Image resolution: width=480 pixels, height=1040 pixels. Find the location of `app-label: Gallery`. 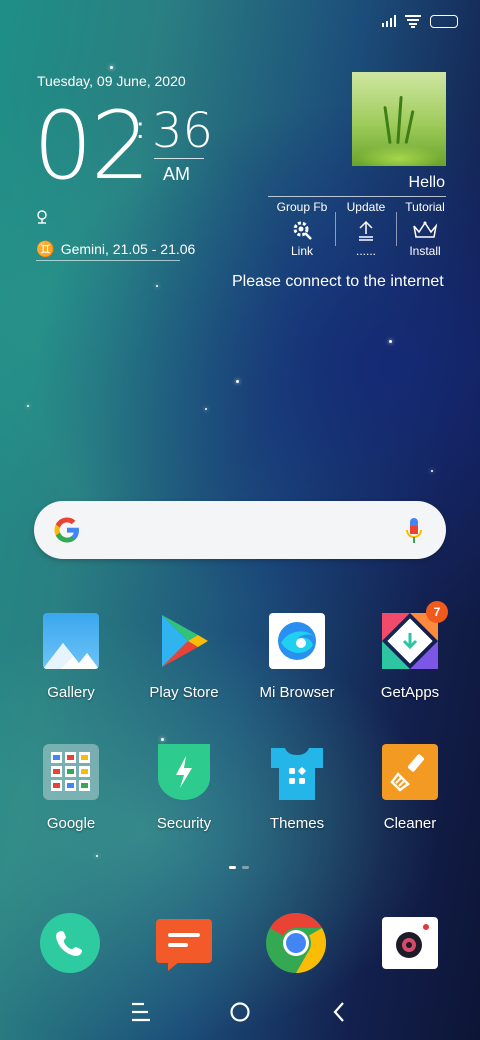

app-label: Gallery is located at coordinates (71, 692).